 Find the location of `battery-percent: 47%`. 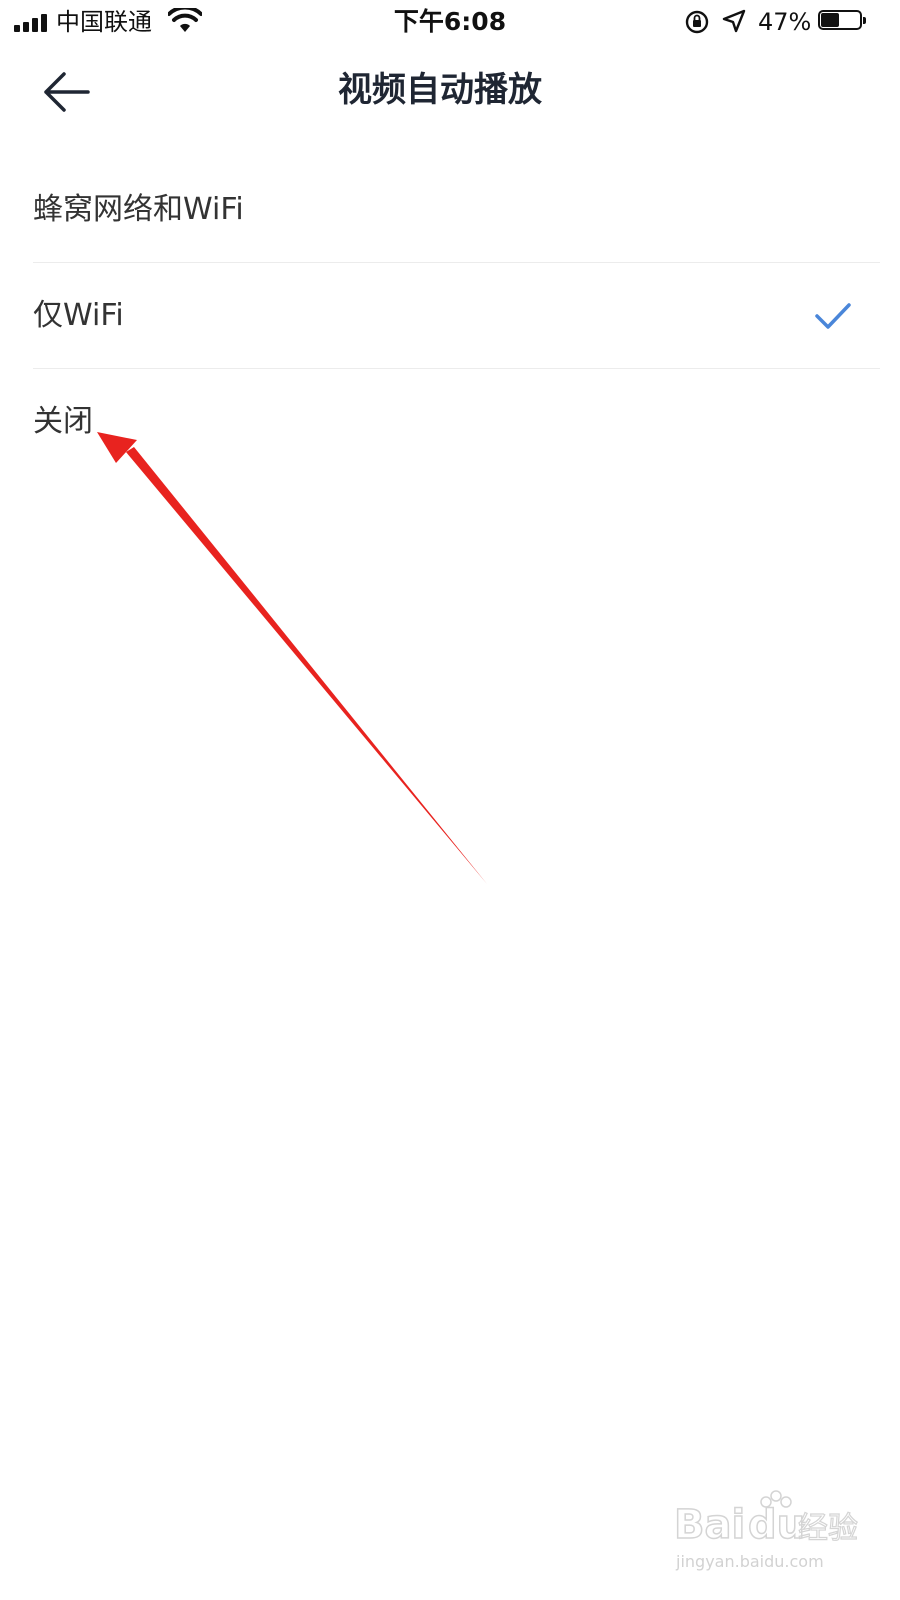

battery-percent: 47% is located at coordinates (785, 22).